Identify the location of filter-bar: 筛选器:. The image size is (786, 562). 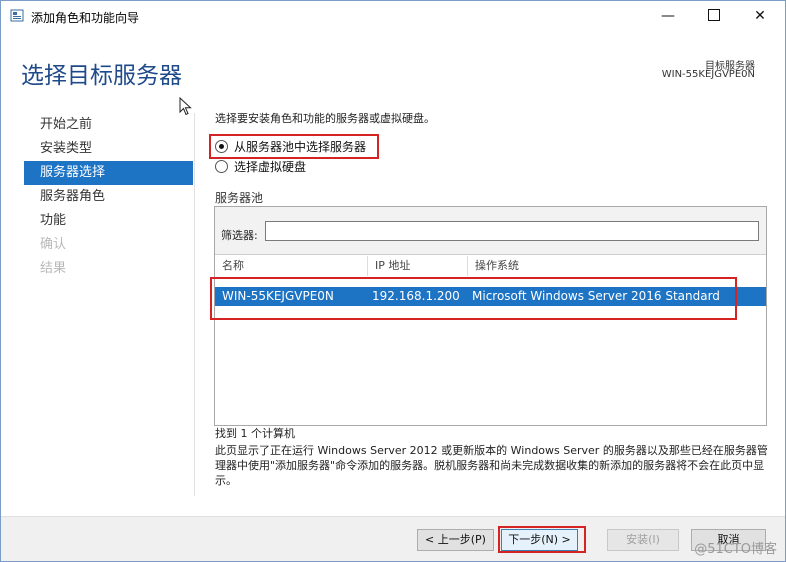
(490, 231).